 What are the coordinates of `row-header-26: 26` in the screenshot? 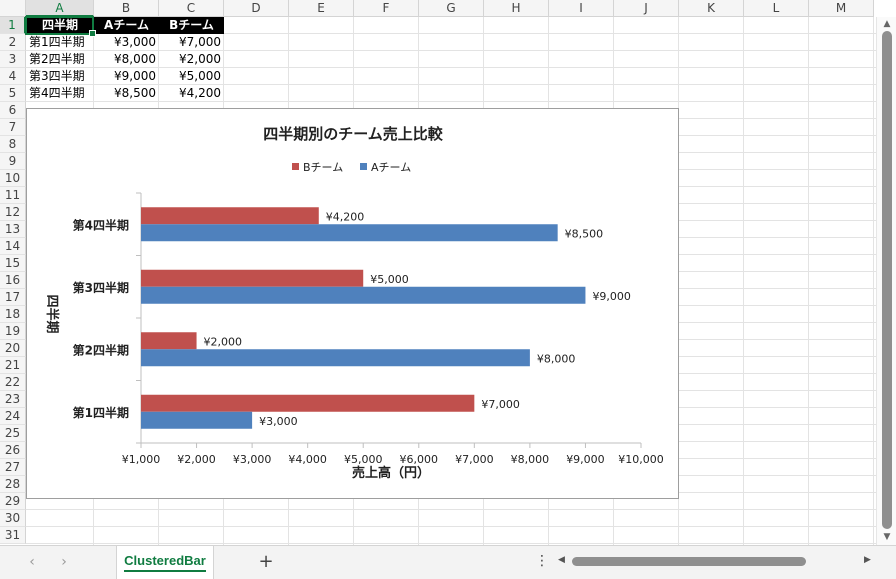 It's located at (13, 450).